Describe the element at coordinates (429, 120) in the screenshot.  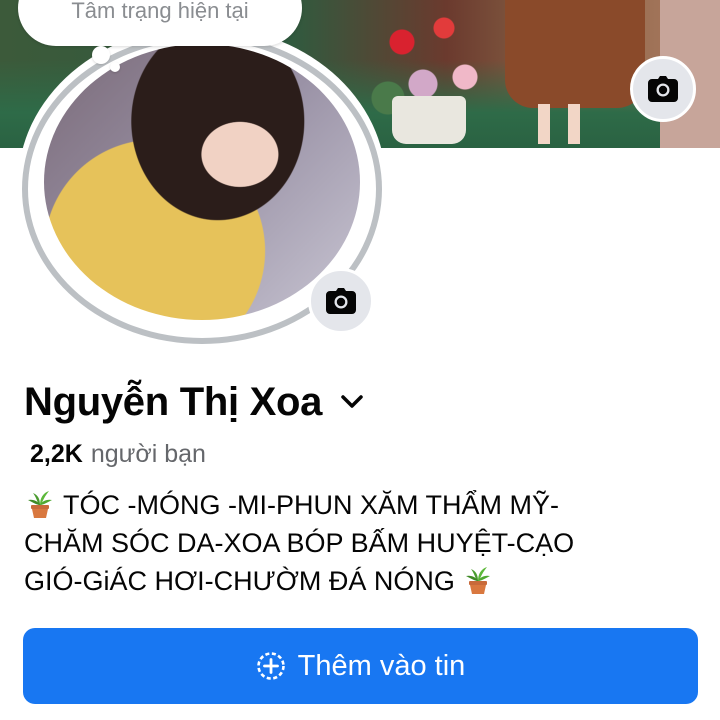
I see `cover-flower-pot` at that location.